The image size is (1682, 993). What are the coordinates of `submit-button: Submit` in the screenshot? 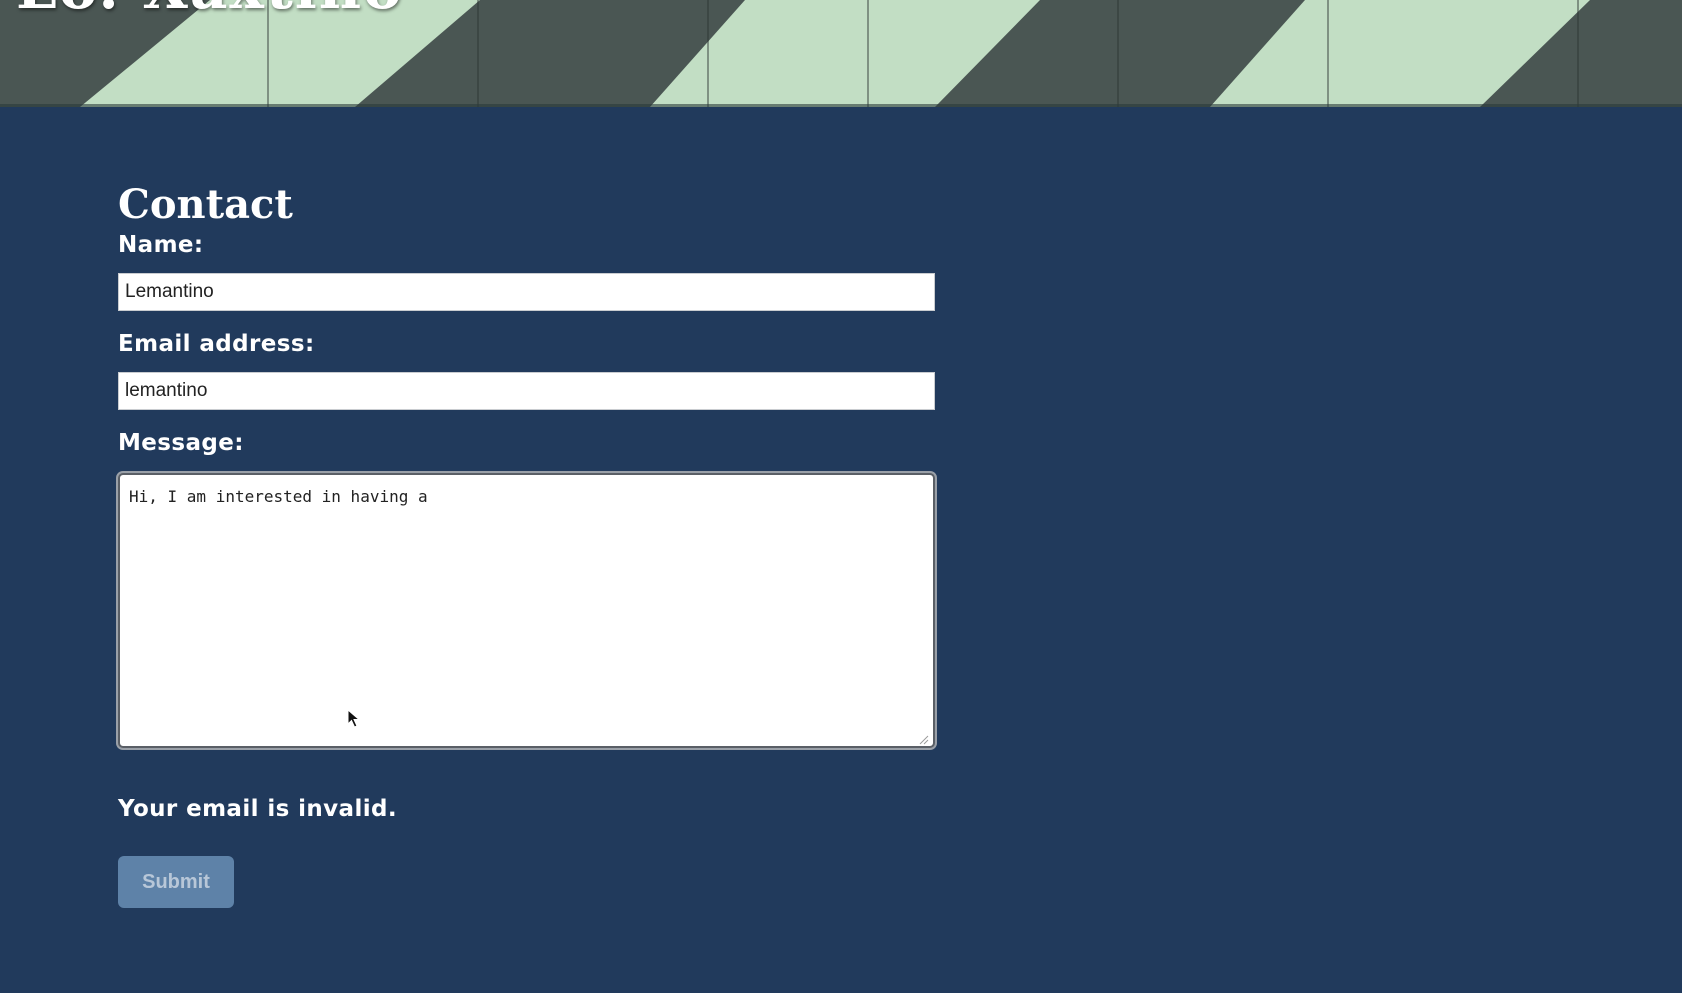 It's located at (176, 882).